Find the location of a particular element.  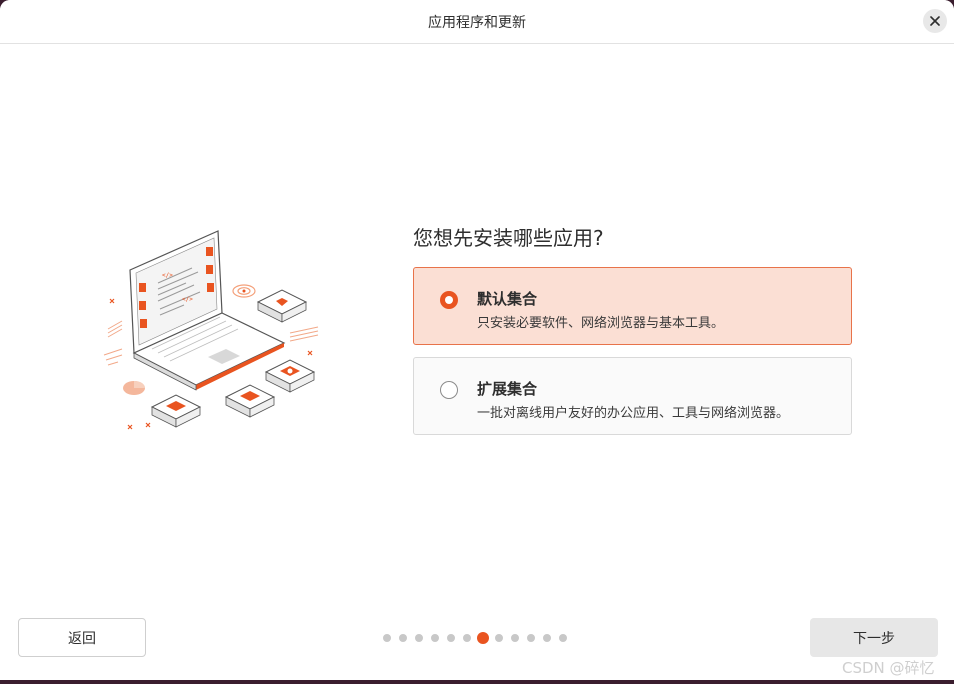

progress-dot-current is located at coordinates (483, 638).